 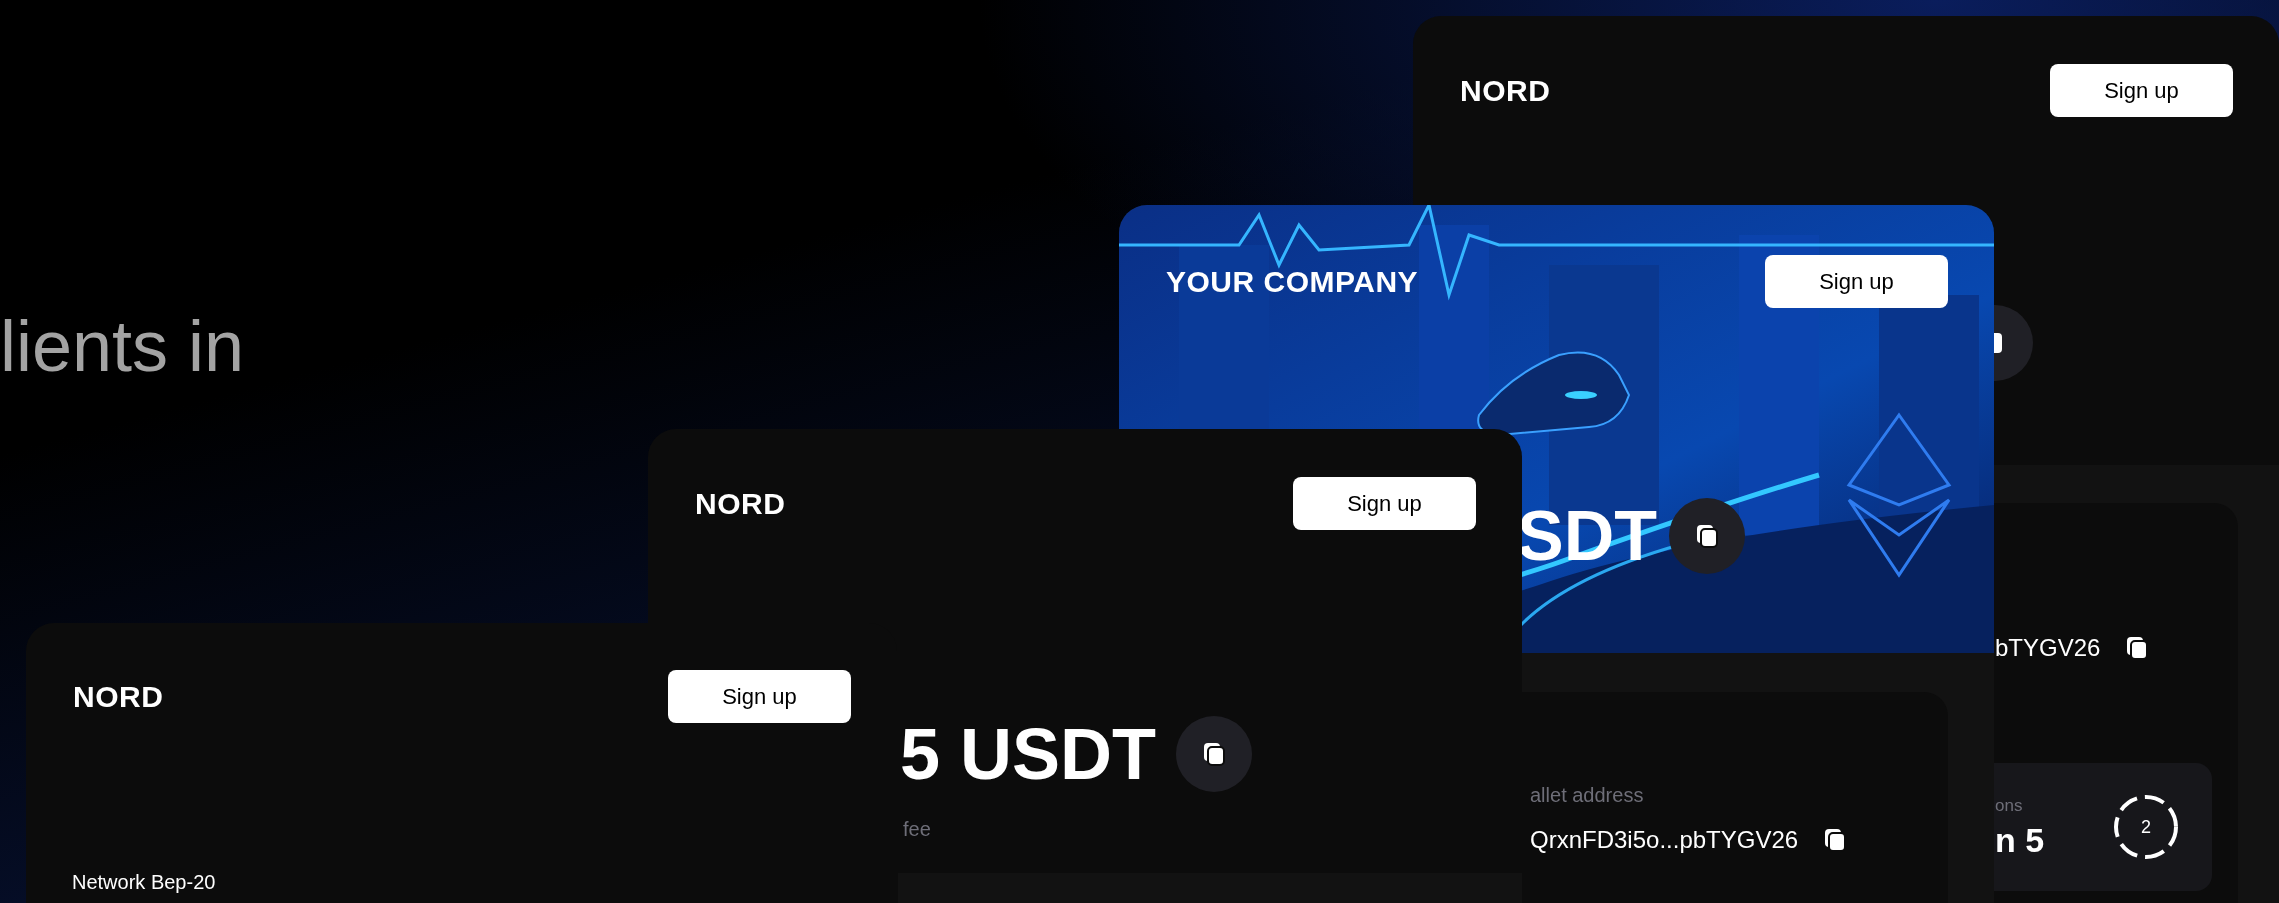 I want to click on brand-logo: YOUR COMPANY, so click(x=1292, y=282).